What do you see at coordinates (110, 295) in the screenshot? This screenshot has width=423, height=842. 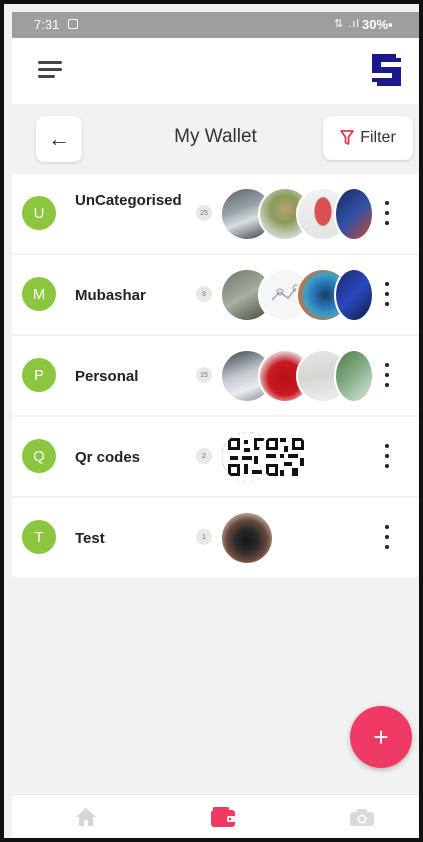 I see `wallet-name: Mubashar` at bounding box center [110, 295].